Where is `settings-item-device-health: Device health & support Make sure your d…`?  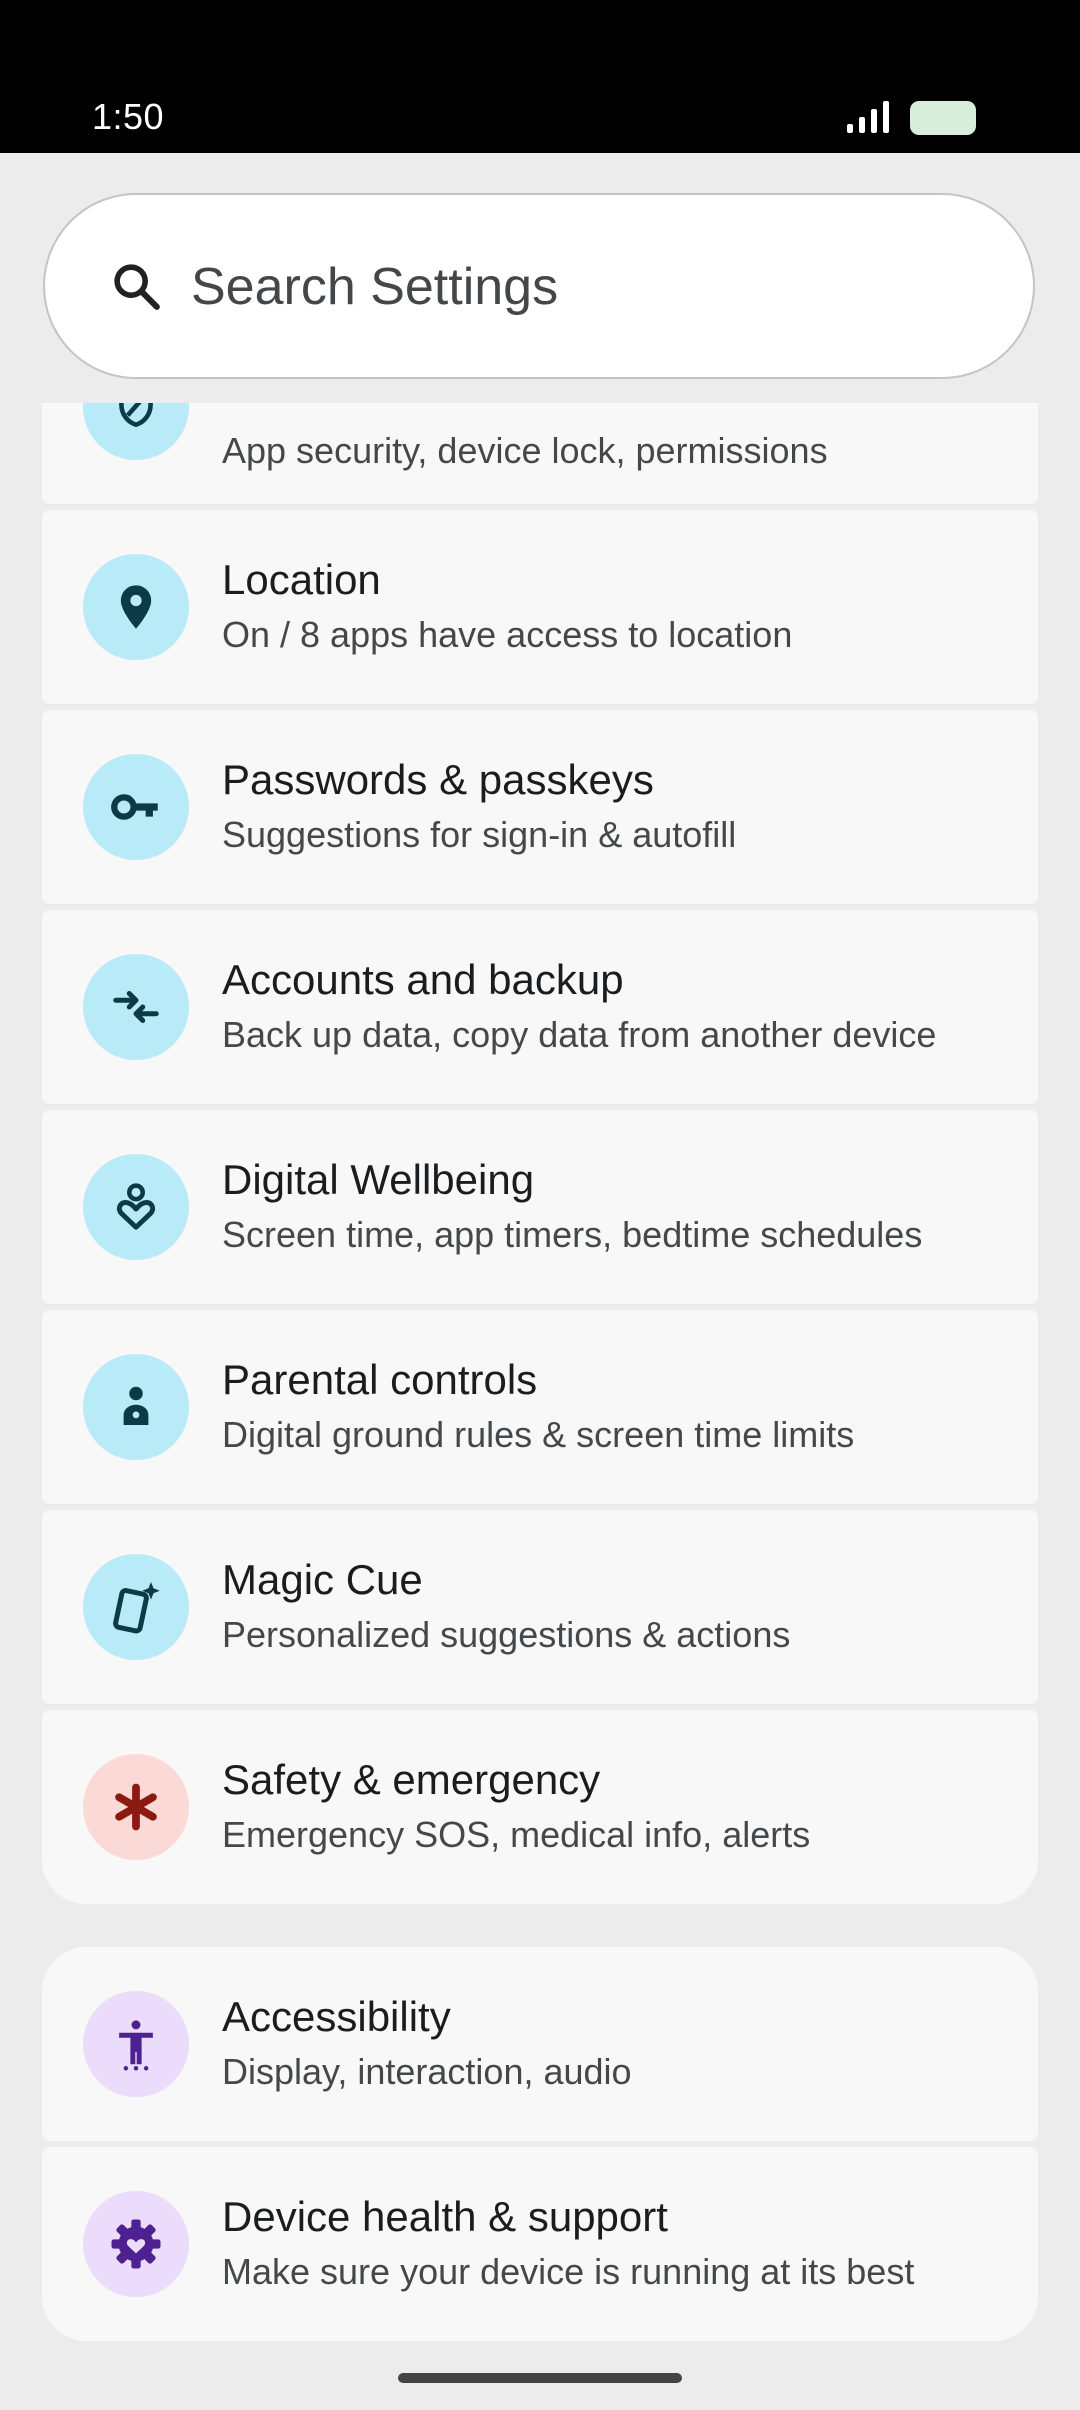
settings-item-device-health: Device health & support Make sure your d… is located at coordinates (540, 2244).